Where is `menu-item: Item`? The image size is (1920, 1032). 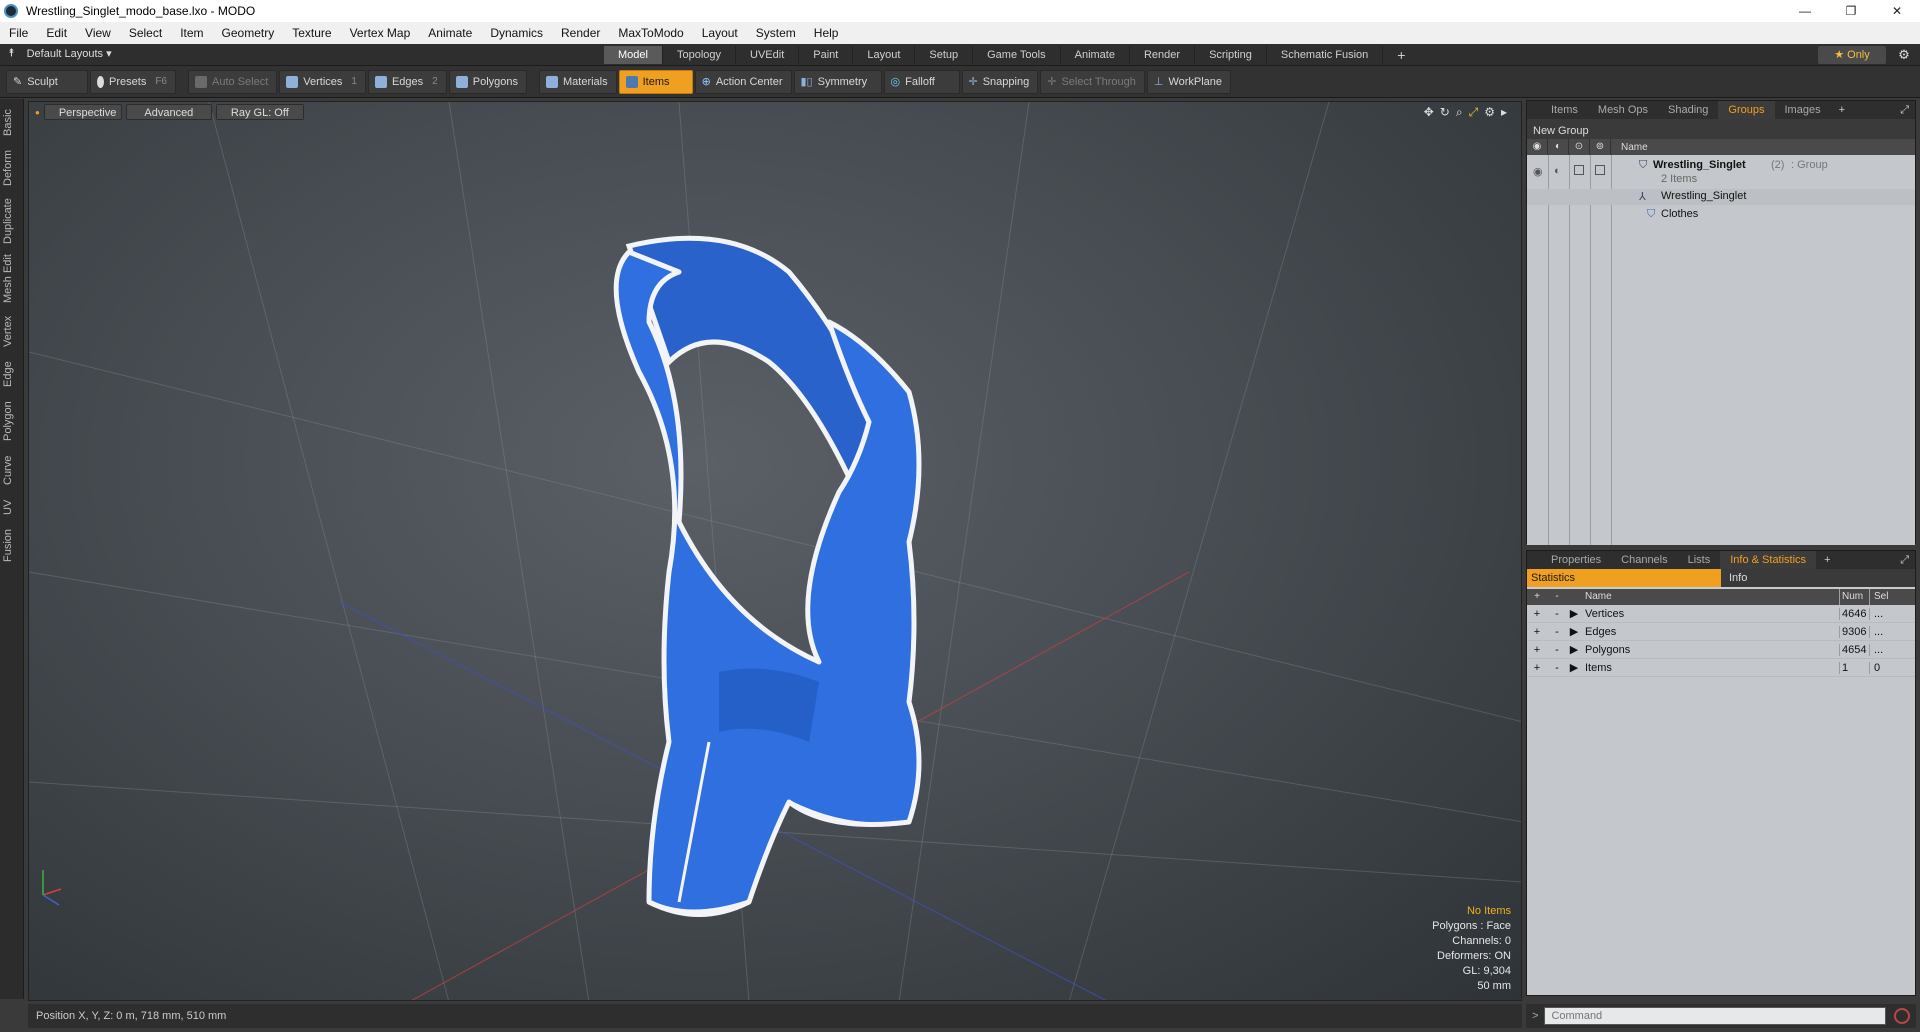 menu-item: Item is located at coordinates (191, 33).